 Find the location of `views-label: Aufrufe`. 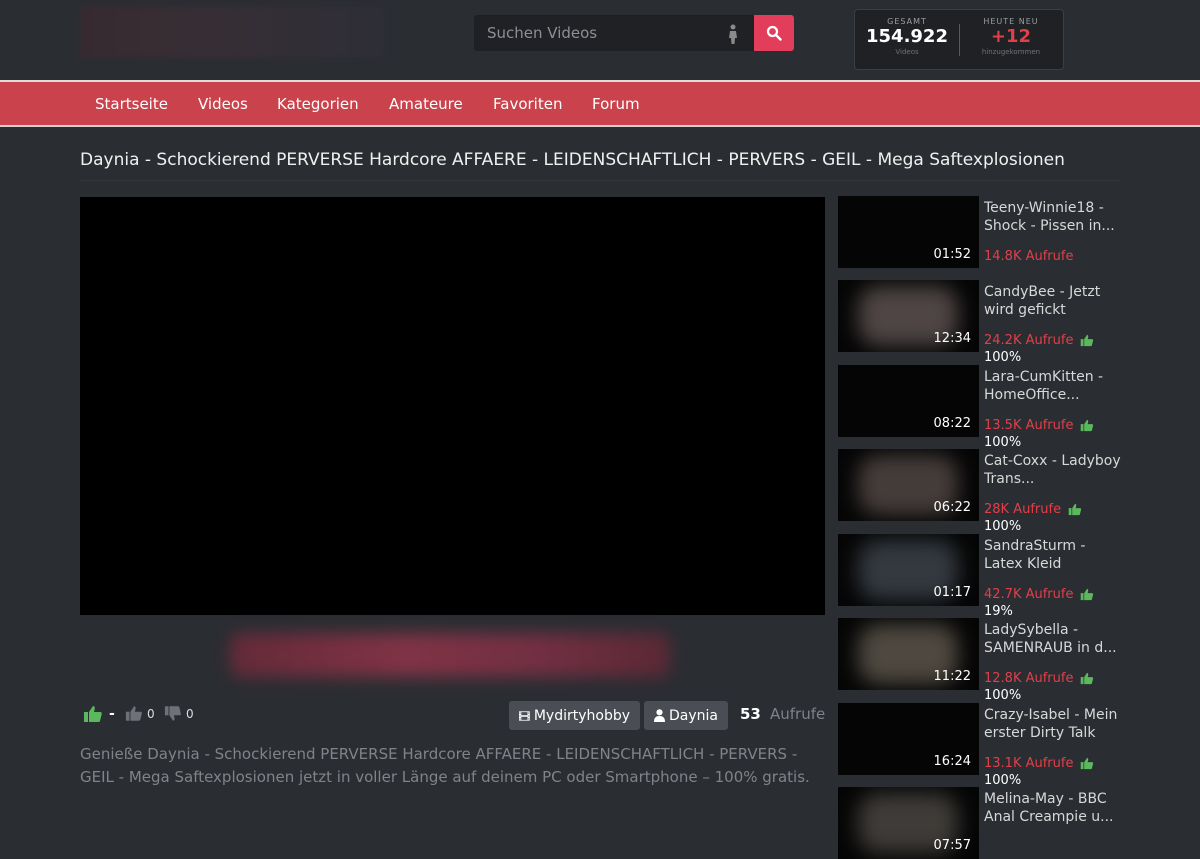

views-label: Aufrufe is located at coordinates (798, 714).